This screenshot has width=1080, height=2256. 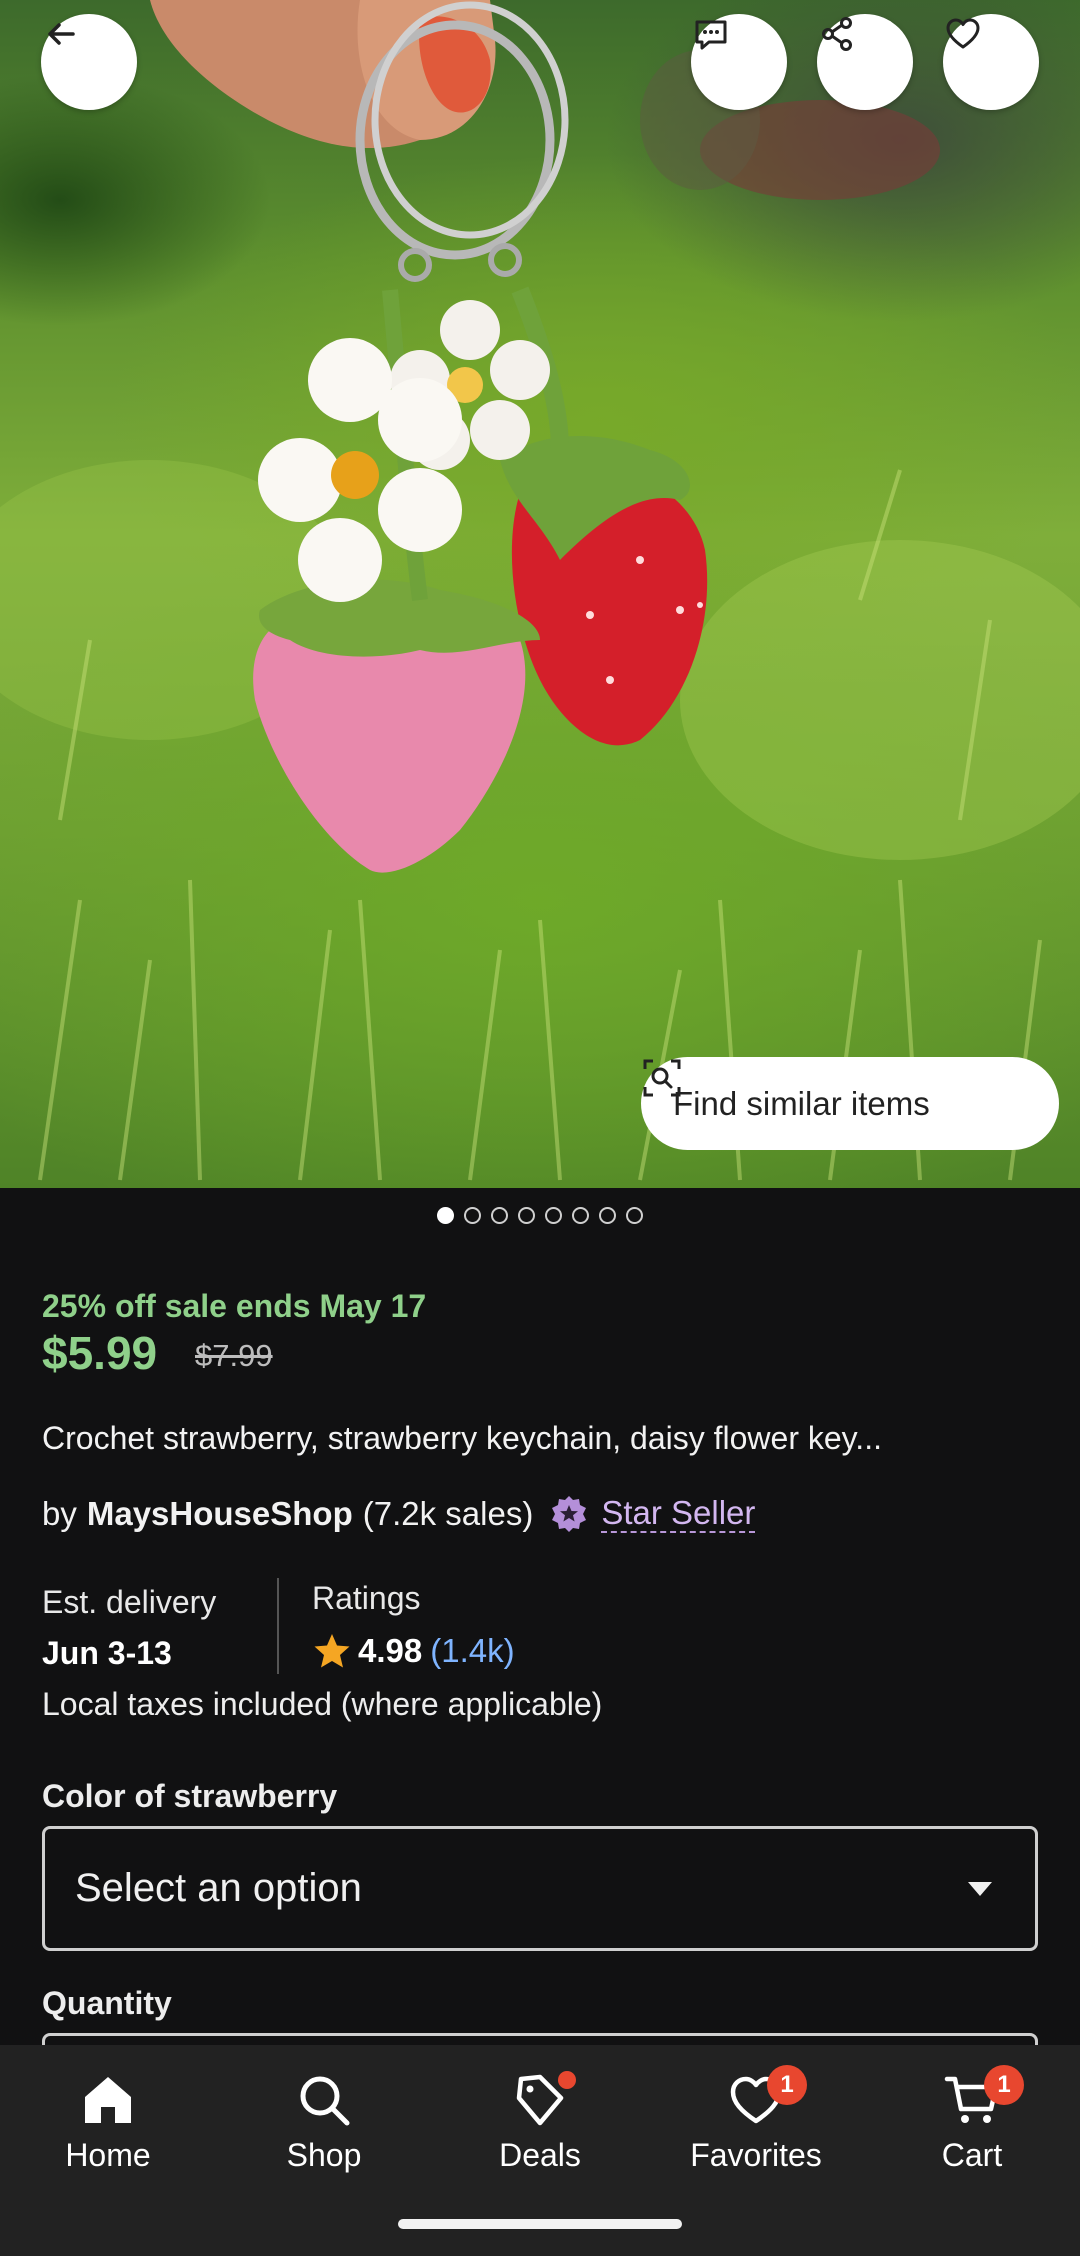 What do you see at coordinates (220, 1514) in the screenshot?
I see `shop-name-link: MaysHouseShop` at bounding box center [220, 1514].